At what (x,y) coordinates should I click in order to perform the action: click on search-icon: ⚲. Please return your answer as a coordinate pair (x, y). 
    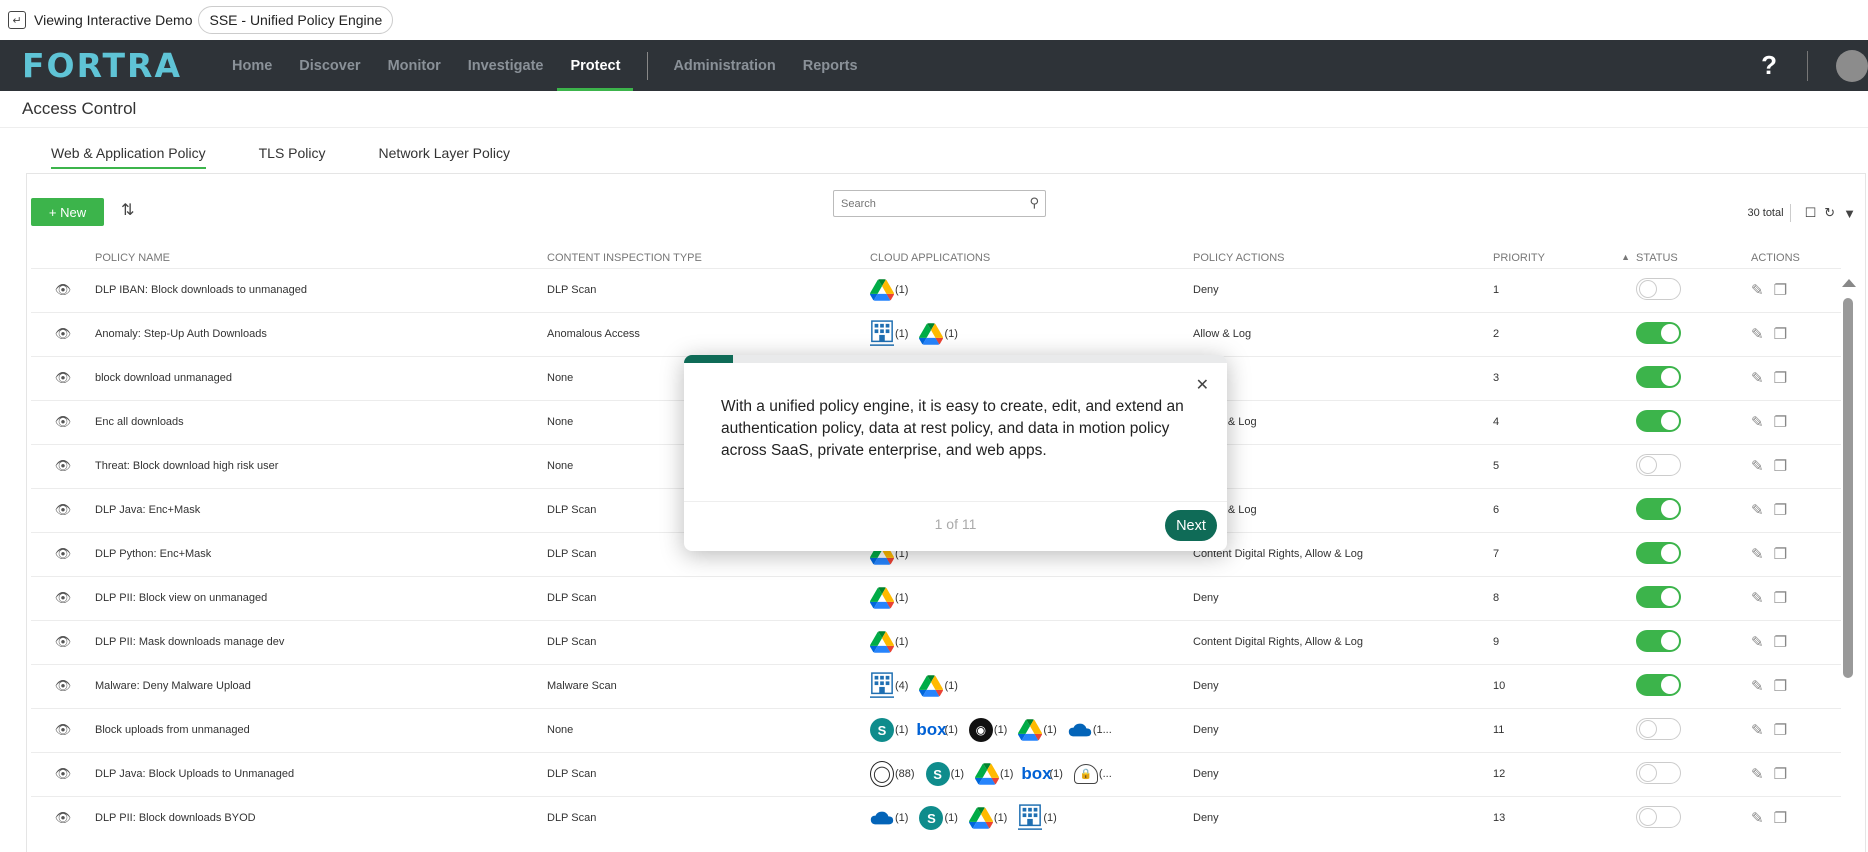
    Looking at the image, I should click on (1034, 203).